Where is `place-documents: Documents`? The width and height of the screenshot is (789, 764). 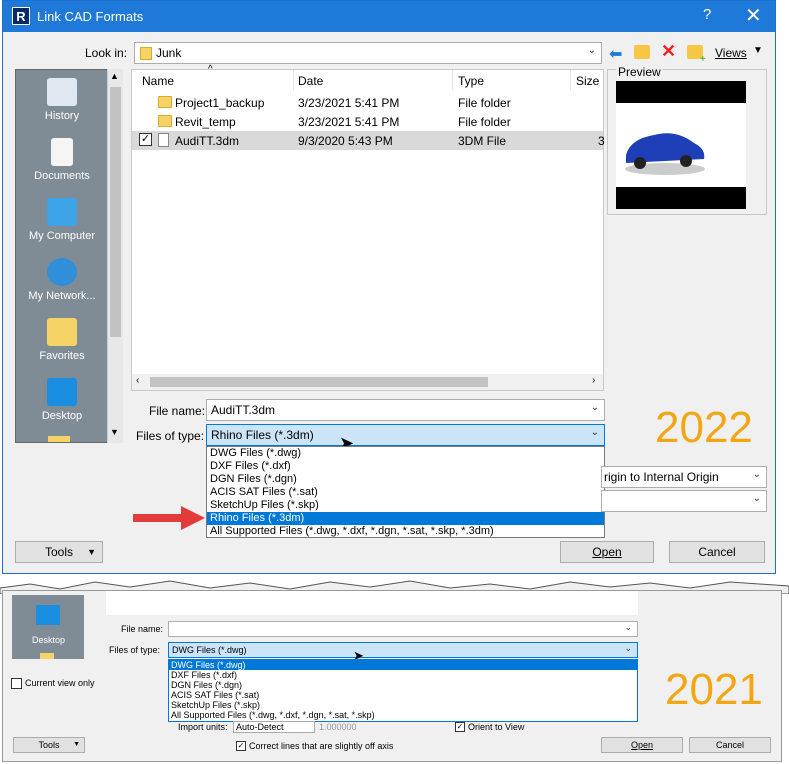 place-documents: Documents is located at coordinates (62, 160).